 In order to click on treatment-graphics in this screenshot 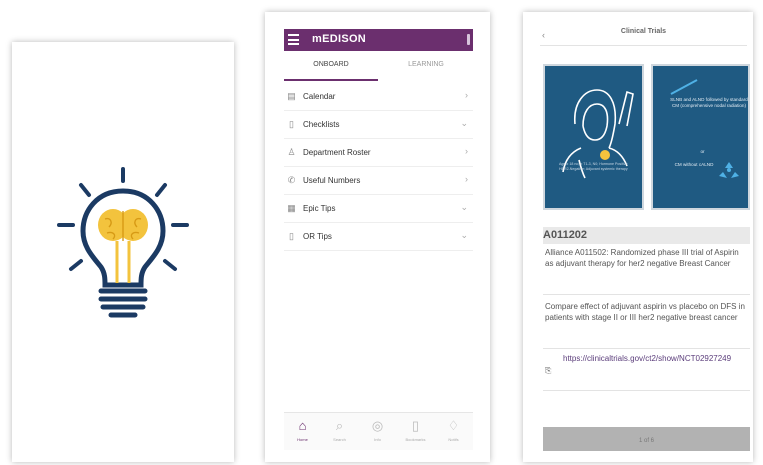, I will do `click(704, 128)`.